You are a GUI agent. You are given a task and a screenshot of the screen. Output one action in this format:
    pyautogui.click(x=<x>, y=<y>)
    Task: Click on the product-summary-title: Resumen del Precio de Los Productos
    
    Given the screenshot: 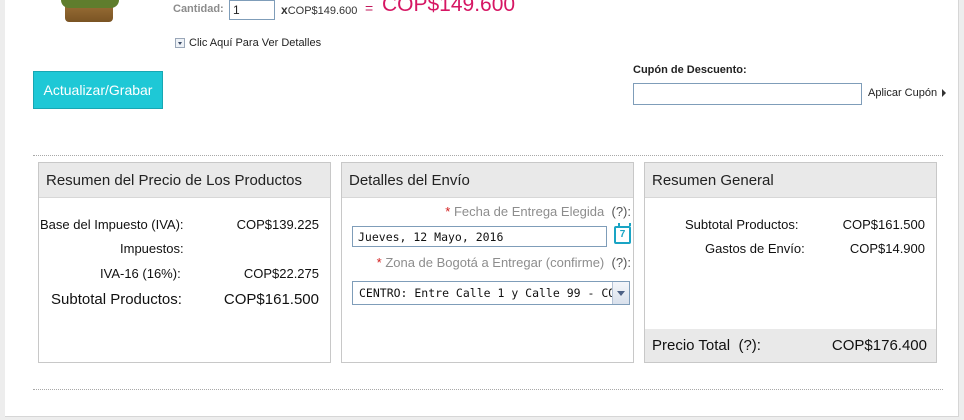 What is the action you would take?
    pyautogui.click(x=184, y=180)
    